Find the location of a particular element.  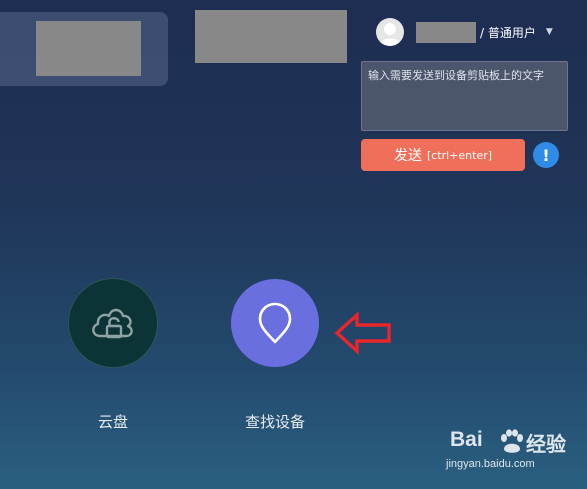

user-silhouette-icon is located at coordinates (390, 34).